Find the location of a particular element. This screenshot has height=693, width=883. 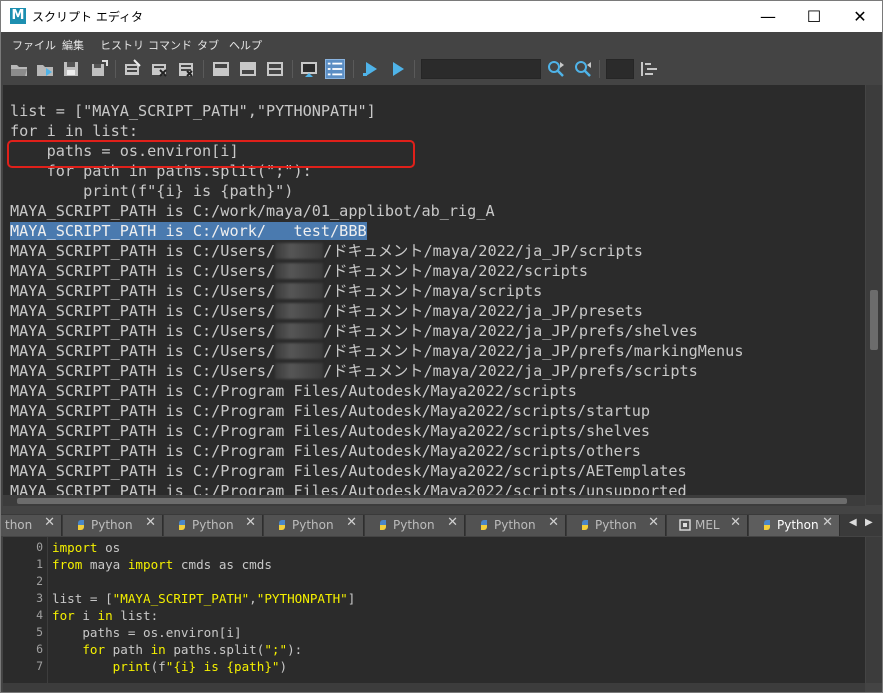

tab-scroll-right-icon: ▶ is located at coordinates (869, 522).